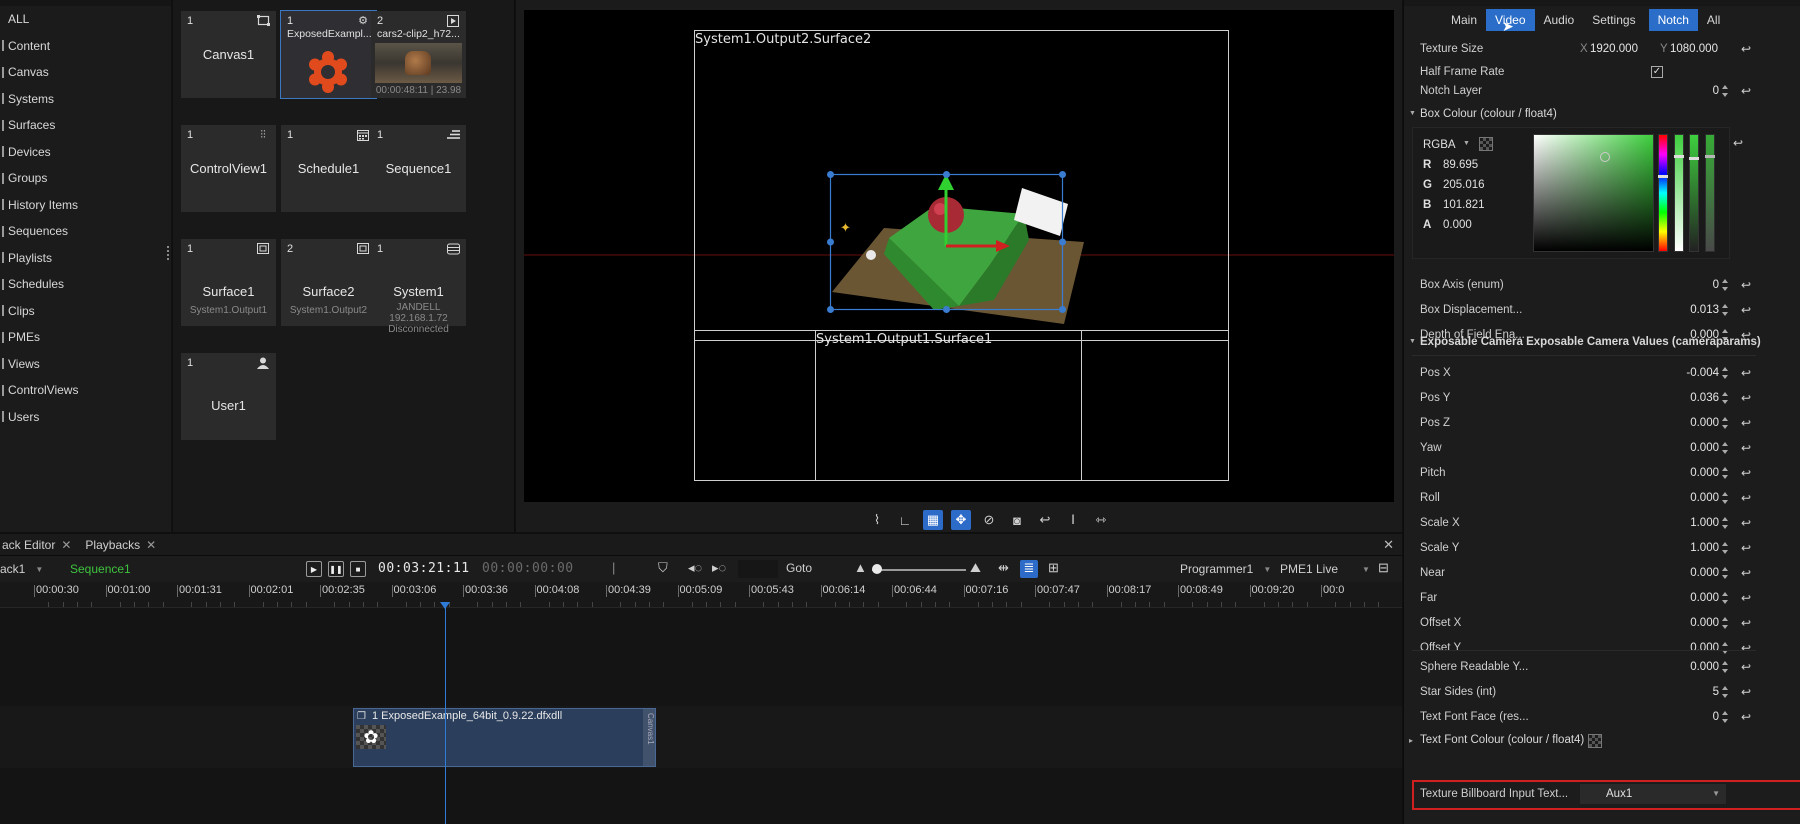  I want to click on property-value: 5, so click(1716, 692).